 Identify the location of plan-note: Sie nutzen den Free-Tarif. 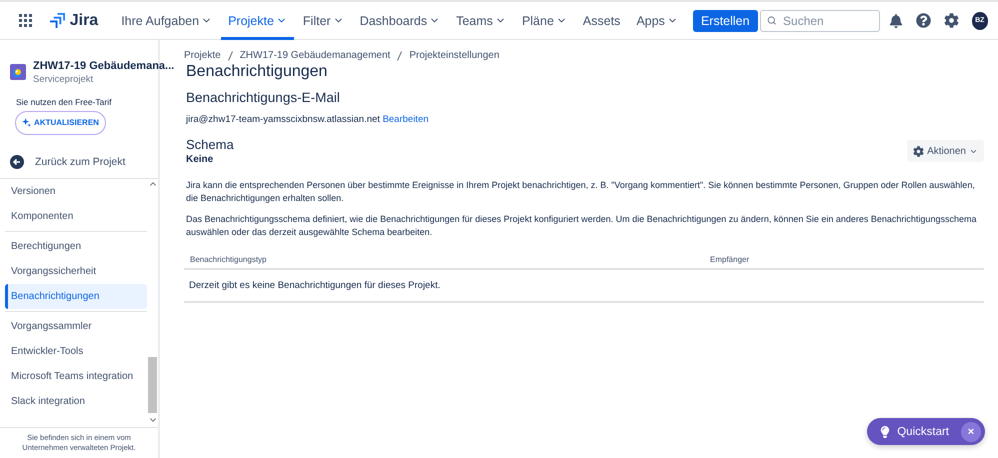
(63, 101).